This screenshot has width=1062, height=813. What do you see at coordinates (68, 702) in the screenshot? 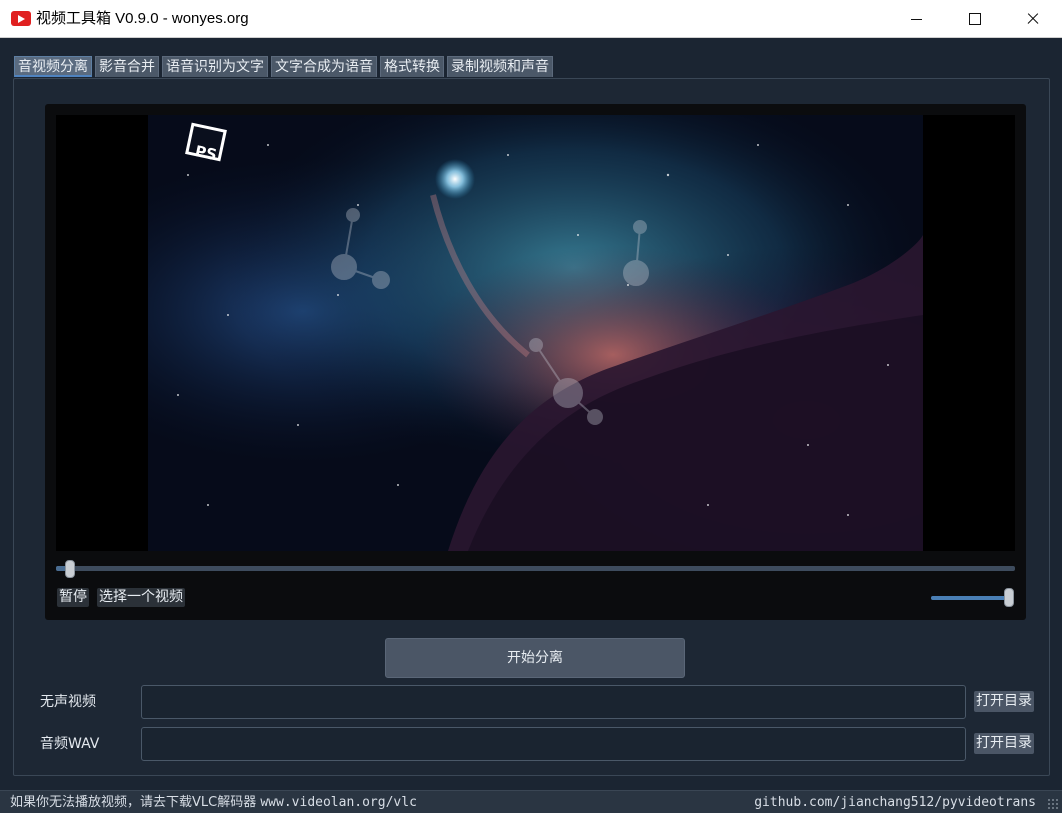
I see `silent-video-label: 无声视频` at bounding box center [68, 702].